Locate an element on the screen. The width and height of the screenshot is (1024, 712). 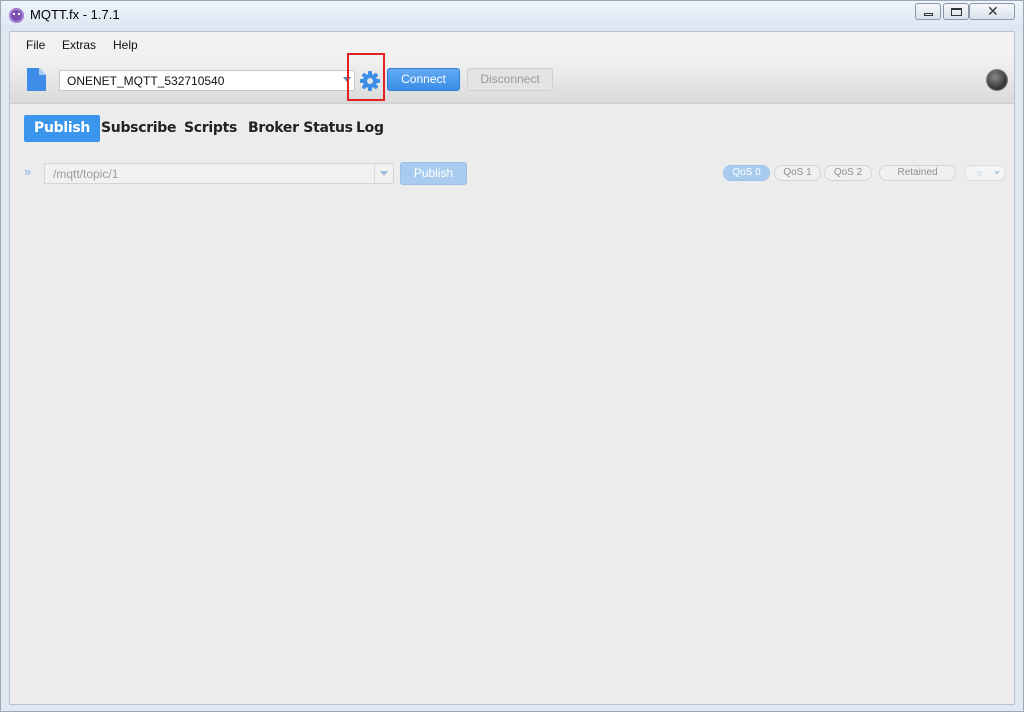
tab-publish: Publish is located at coordinates (62, 128).